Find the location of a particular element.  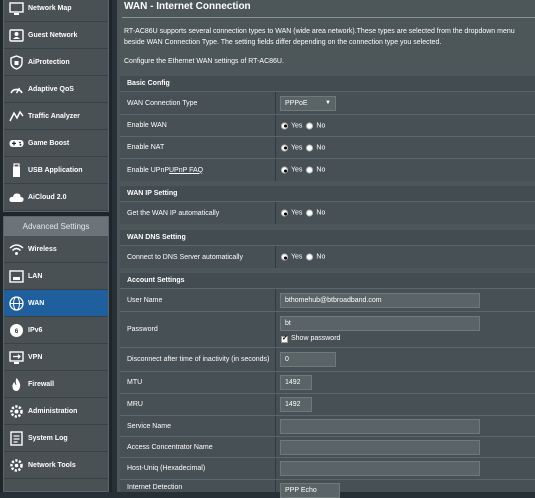

show-password-checkbox is located at coordinates (284, 338).